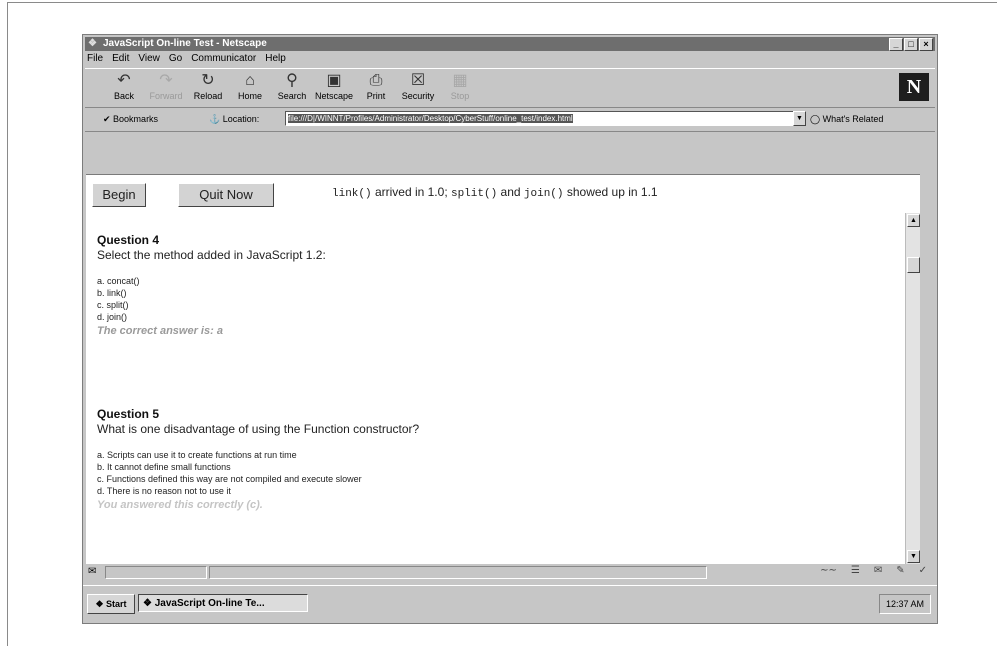  What do you see at coordinates (923, 570) in the screenshot?
I see `edit-icon: ✓` at bounding box center [923, 570].